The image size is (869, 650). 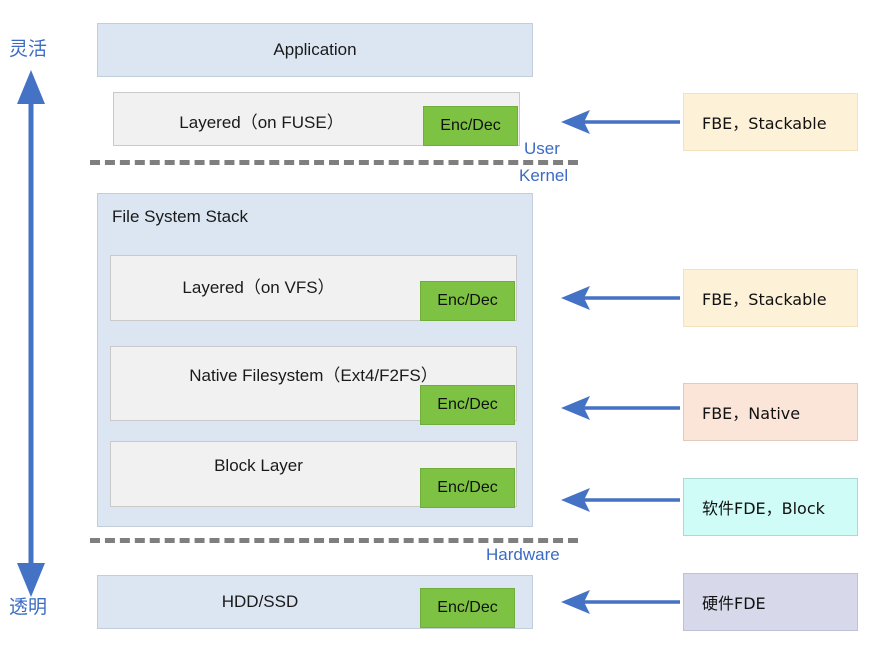 What do you see at coordinates (467, 301) in the screenshot?
I see `enc-dec-chip-vfs: Enc/Dec` at bounding box center [467, 301].